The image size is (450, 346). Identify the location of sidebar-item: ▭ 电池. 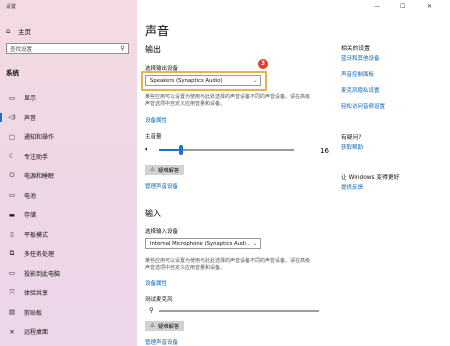
(68, 196).